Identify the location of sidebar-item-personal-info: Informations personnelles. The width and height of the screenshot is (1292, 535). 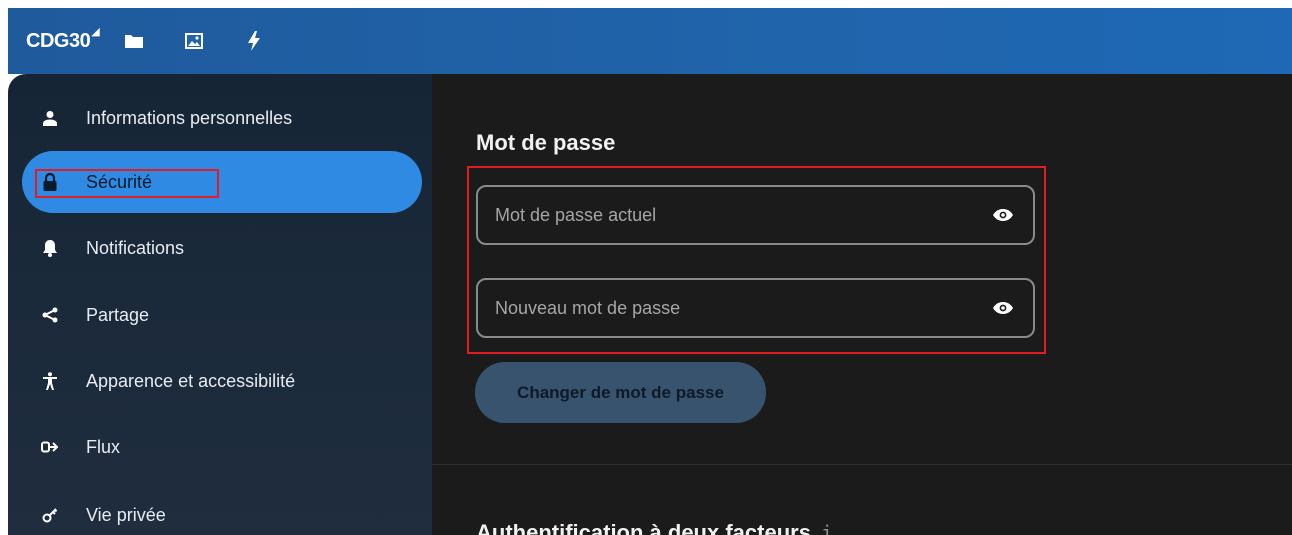
(220, 118).